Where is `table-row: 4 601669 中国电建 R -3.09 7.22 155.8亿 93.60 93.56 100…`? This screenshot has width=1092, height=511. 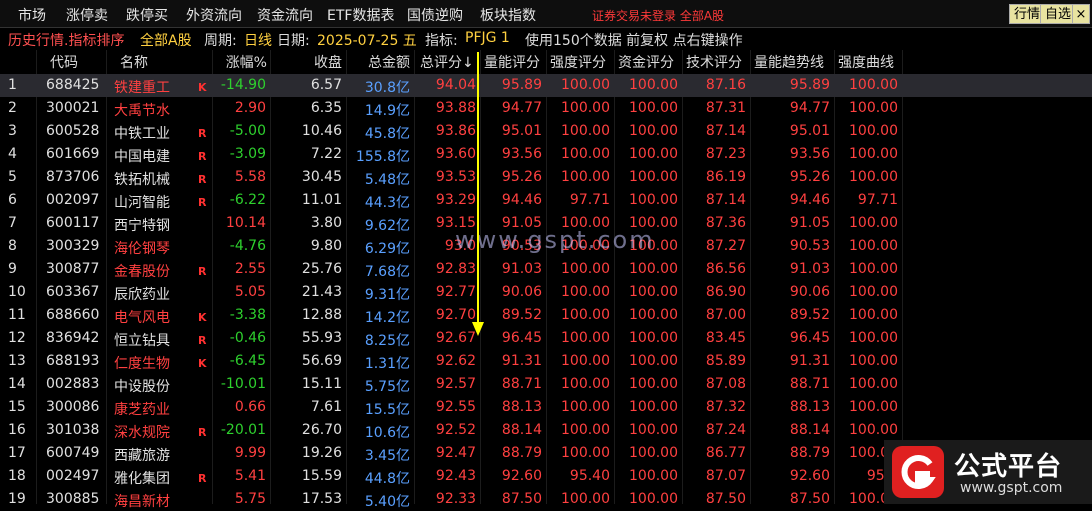 table-row: 4 601669 中国电建 R -3.09 7.22 155.8亿 93.60 93.56 100… is located at coordinates (546, 154).